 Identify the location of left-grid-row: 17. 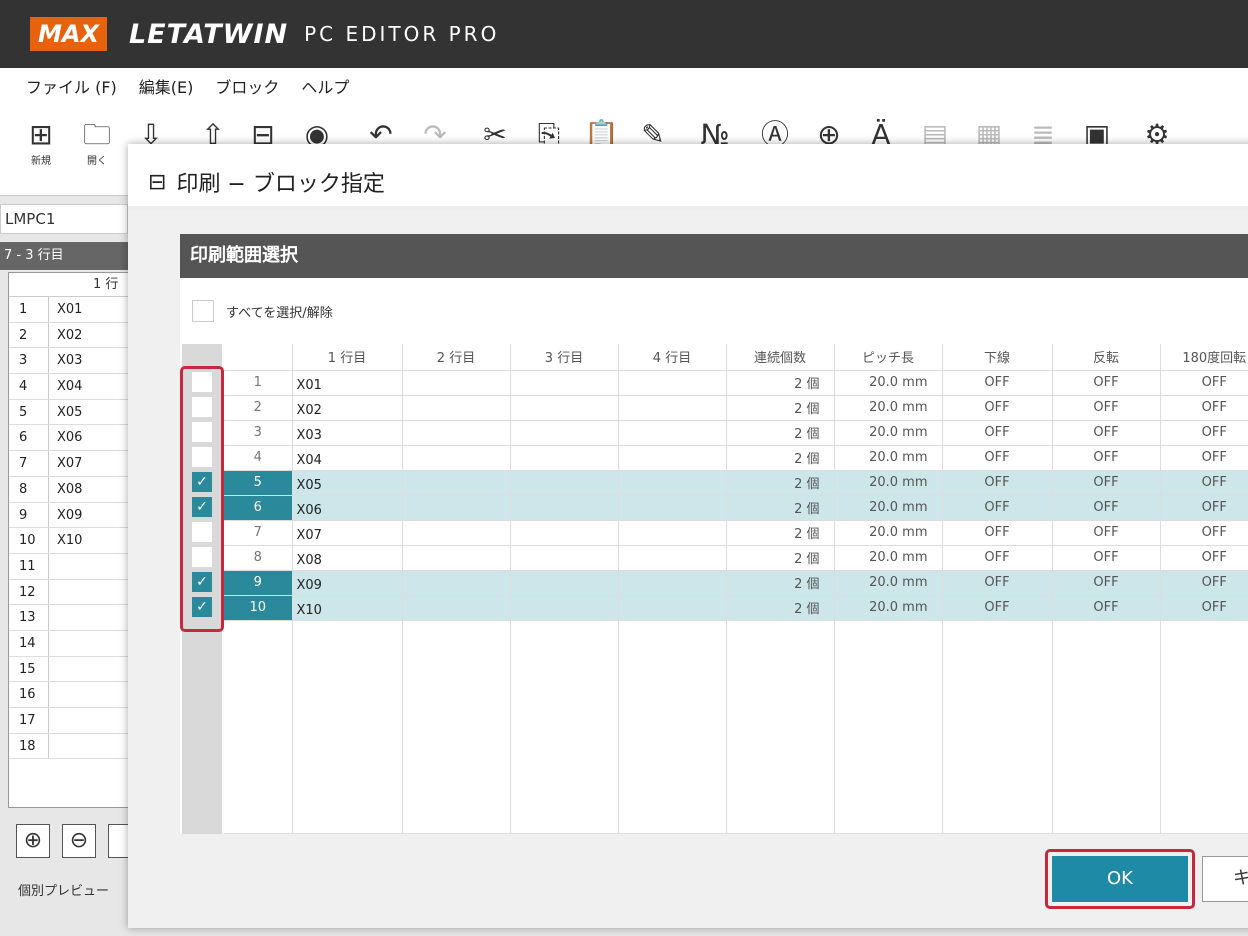
(68, 721).